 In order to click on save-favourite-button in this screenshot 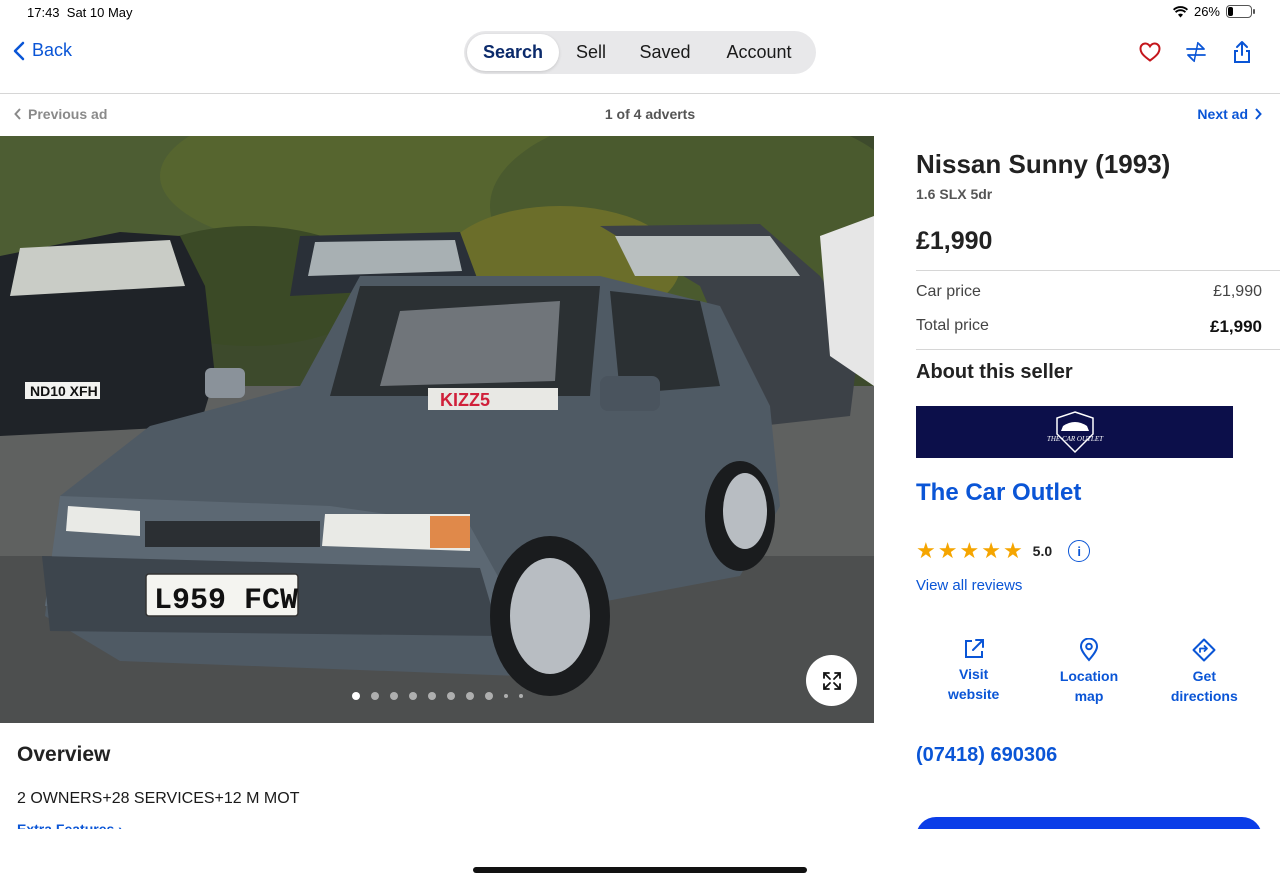, I will do `click(1150, 52)`.